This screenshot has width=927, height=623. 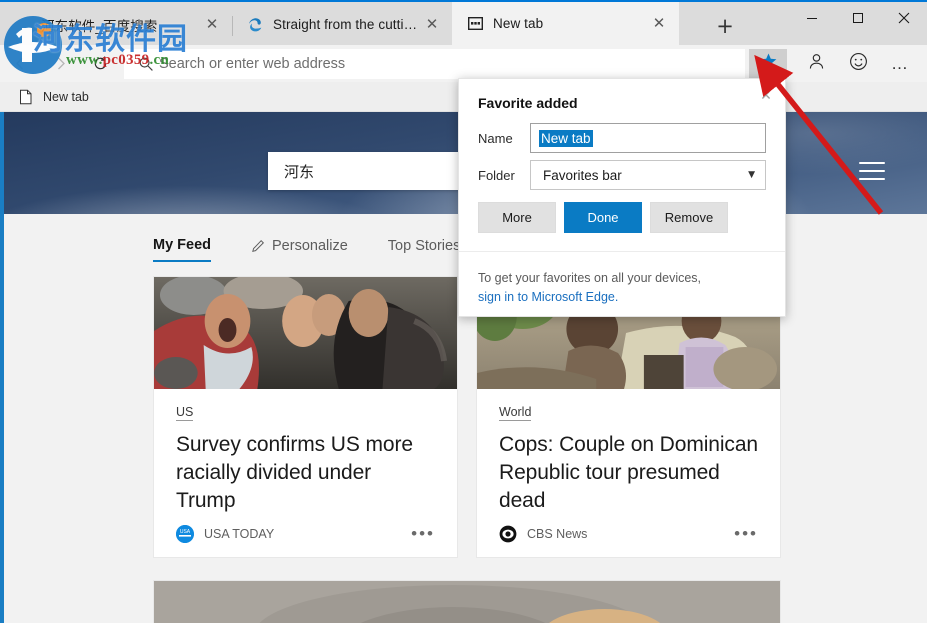 I want to click on bookmark-name-value: New tab, so click(x=566, y=138).